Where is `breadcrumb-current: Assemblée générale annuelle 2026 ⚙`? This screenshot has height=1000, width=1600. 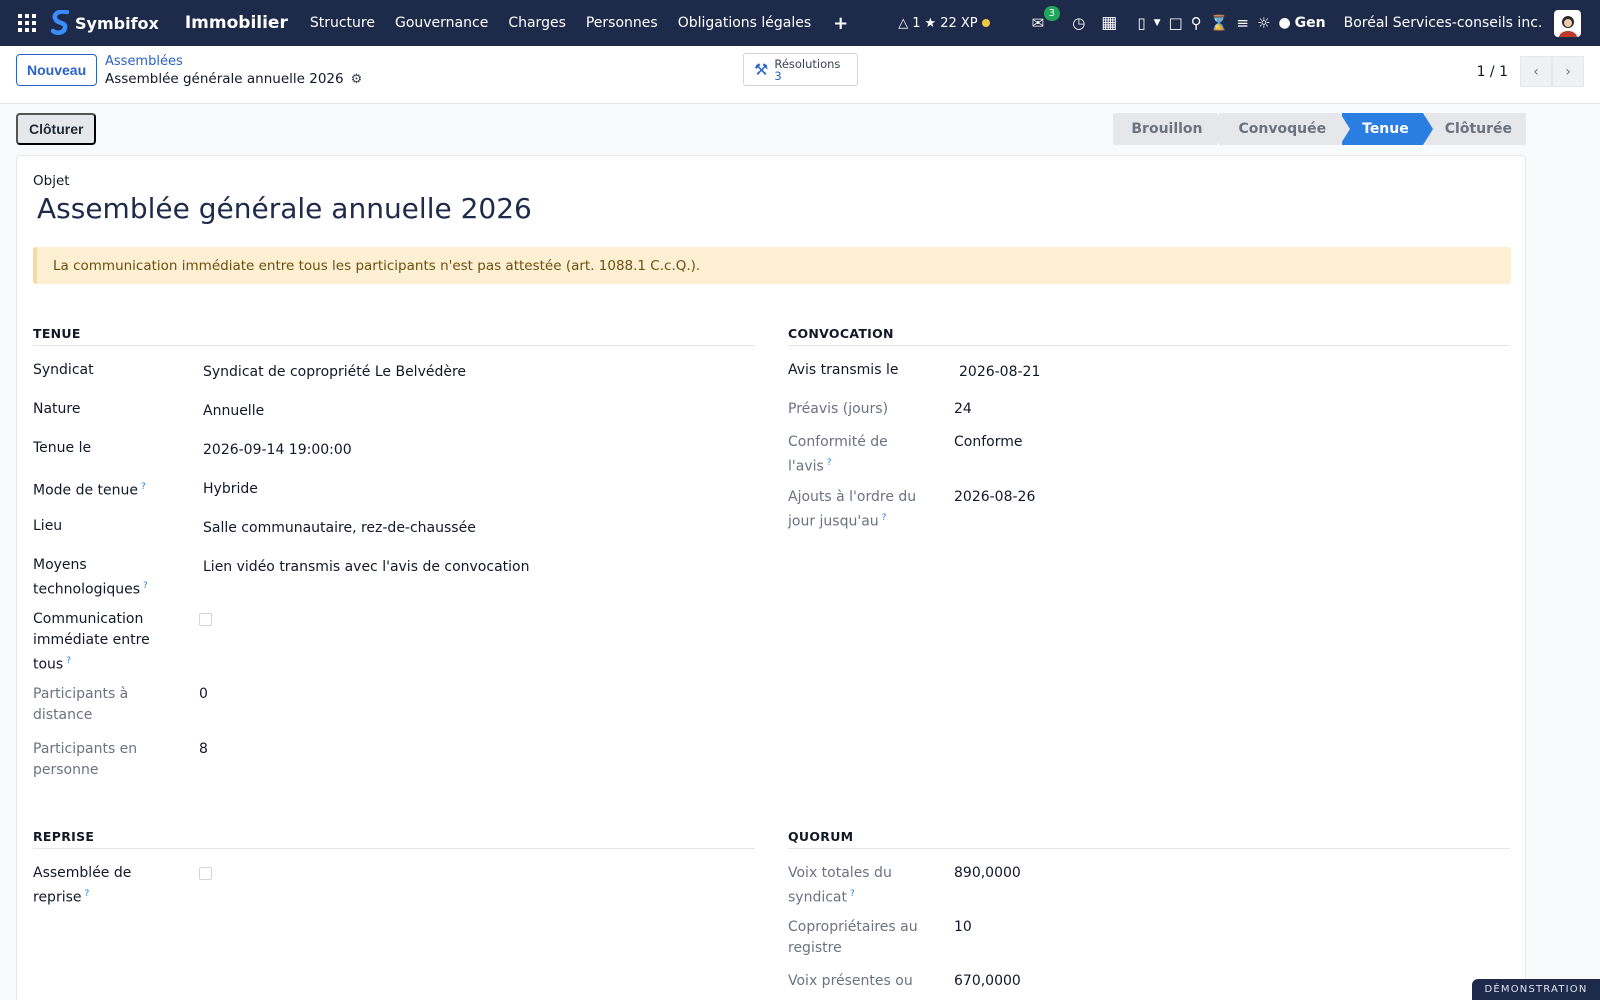 breadcrumb-current: Assemblée générale annuelle 2026 ⚙ is located at coordinates (233, 79).